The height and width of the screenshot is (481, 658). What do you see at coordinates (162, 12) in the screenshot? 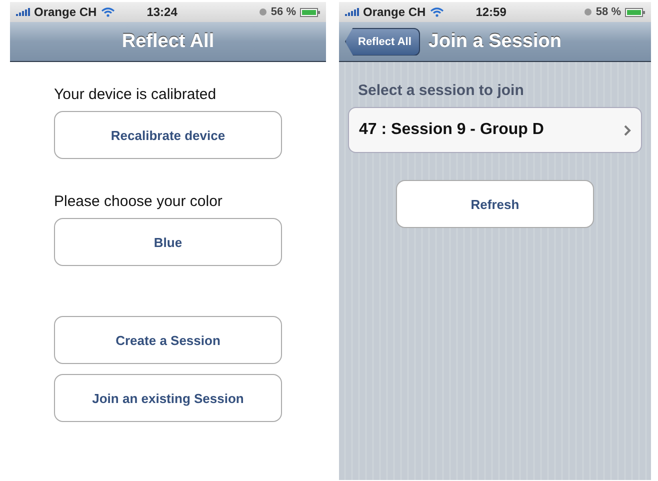
I see `clock-time: 13:24` at bounding box center [162, 12].